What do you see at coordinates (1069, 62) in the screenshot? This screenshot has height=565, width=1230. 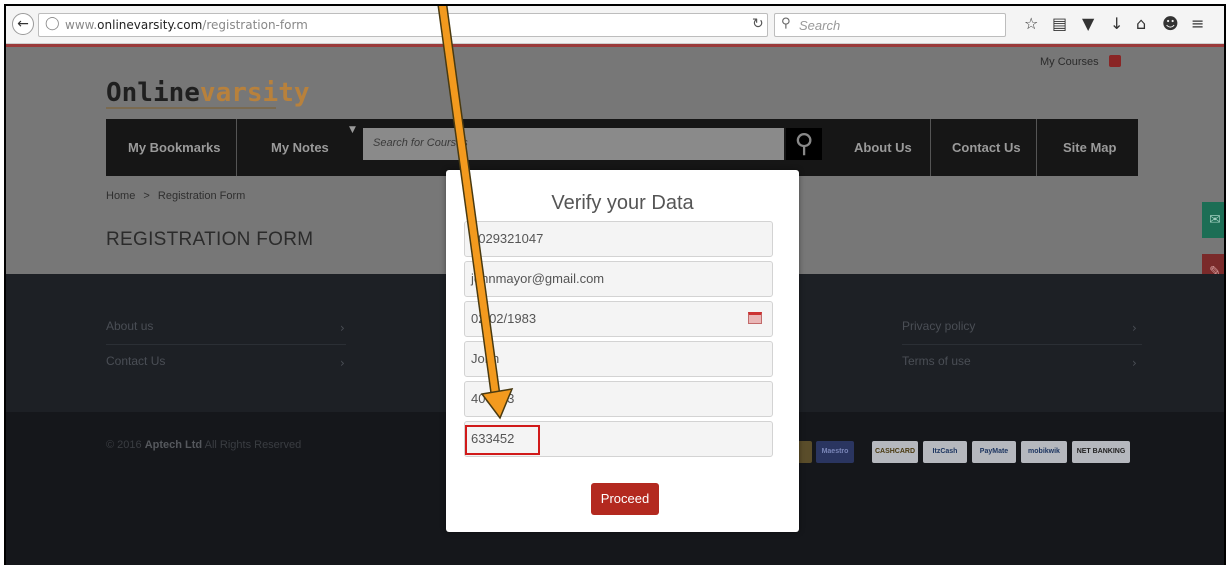 I see `my-courses-link: My Courses` at bounding box center [1069, 62].